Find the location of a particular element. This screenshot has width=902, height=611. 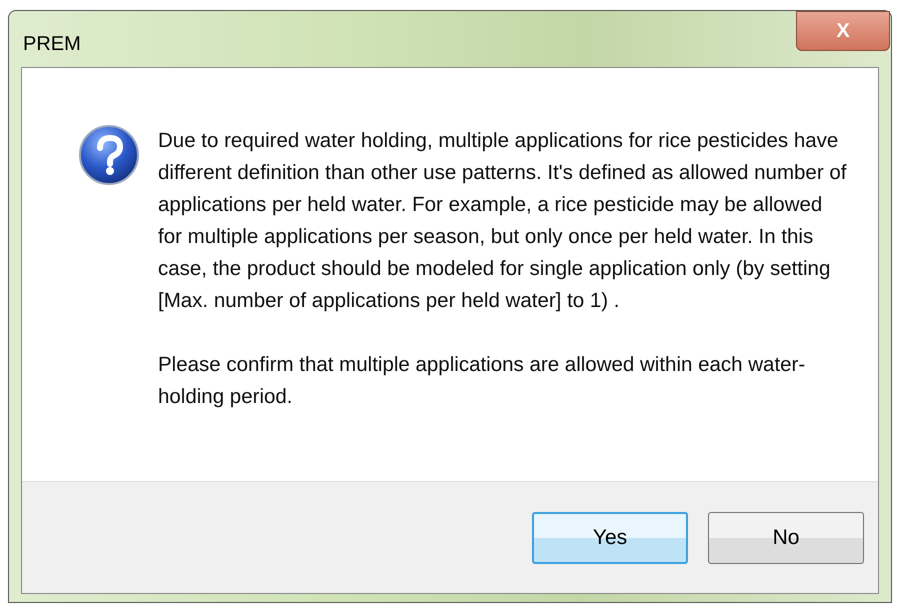

window-title: PREM is located at coordinates (52, 44).